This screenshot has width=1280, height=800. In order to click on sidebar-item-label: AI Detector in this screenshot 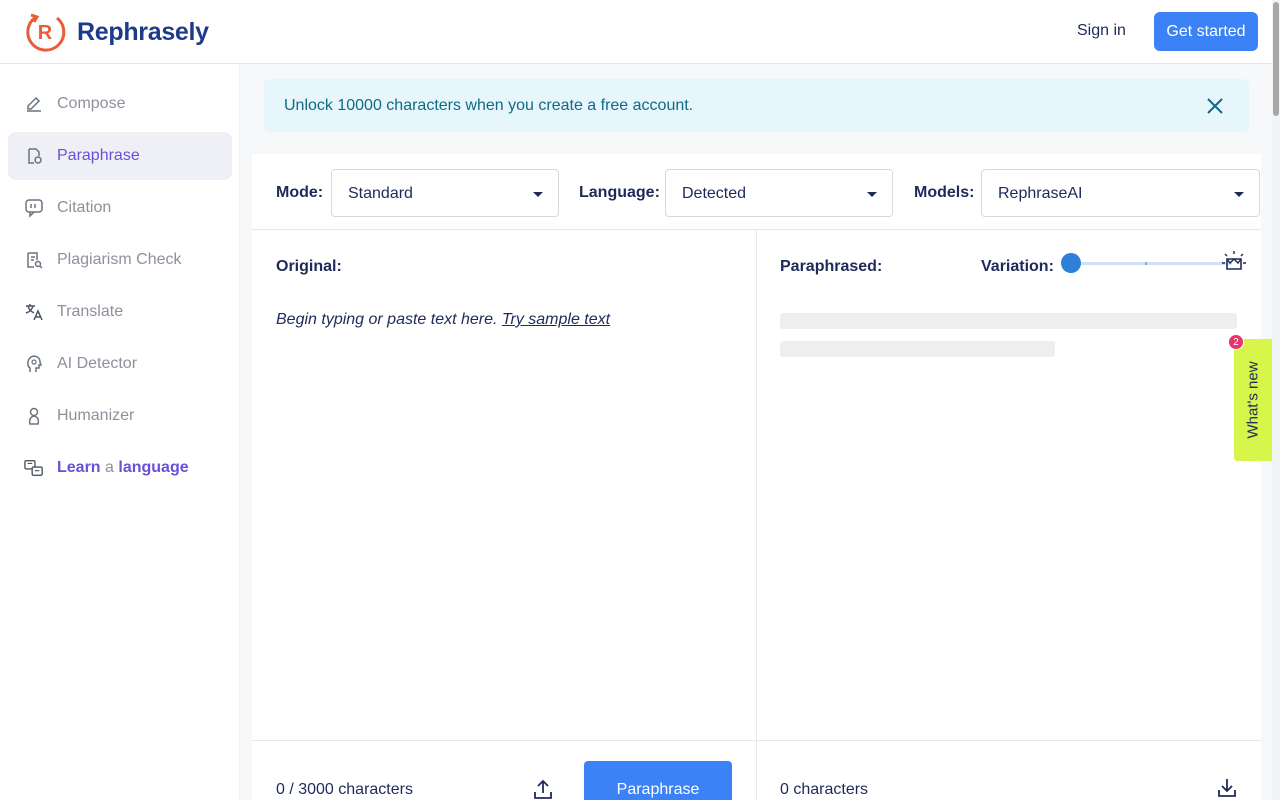, I will do `click(97, 363)`.